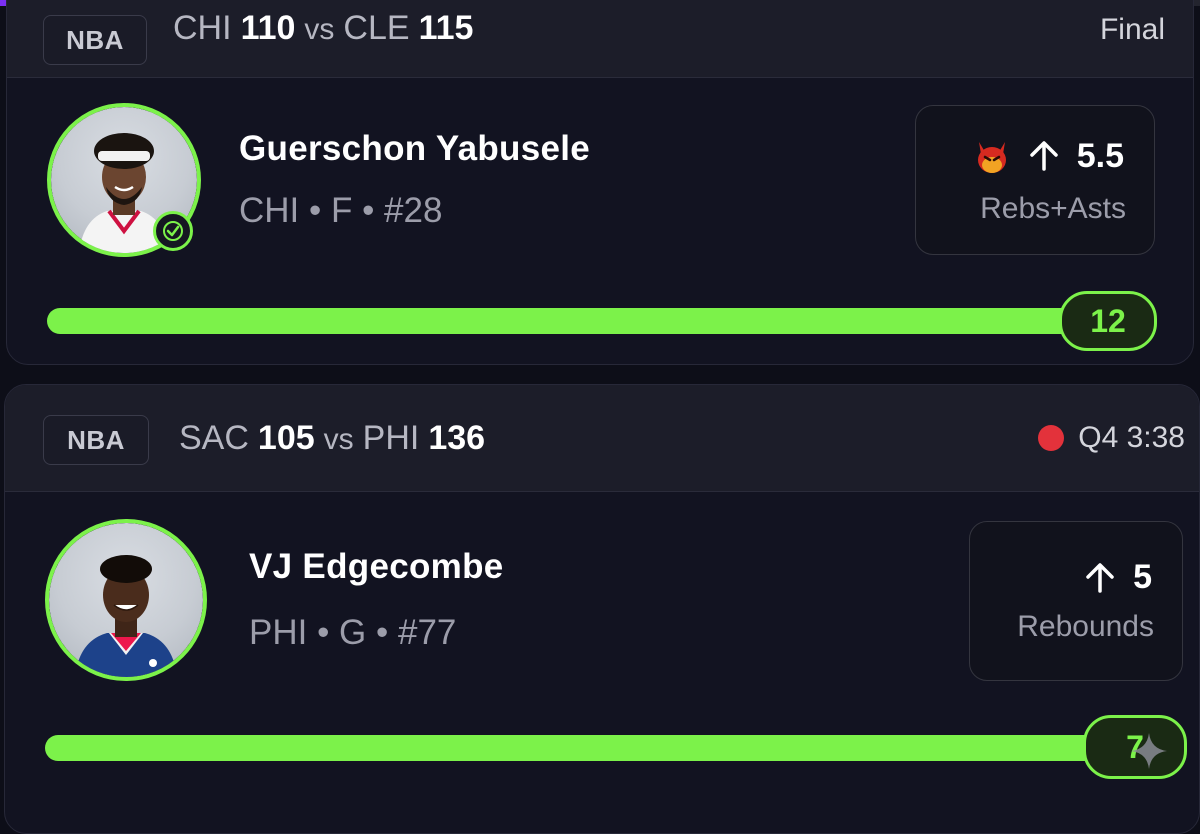 The height and width of the screenshot is (834, 1200). I want to click on home-score: 136, so click(457, 438).